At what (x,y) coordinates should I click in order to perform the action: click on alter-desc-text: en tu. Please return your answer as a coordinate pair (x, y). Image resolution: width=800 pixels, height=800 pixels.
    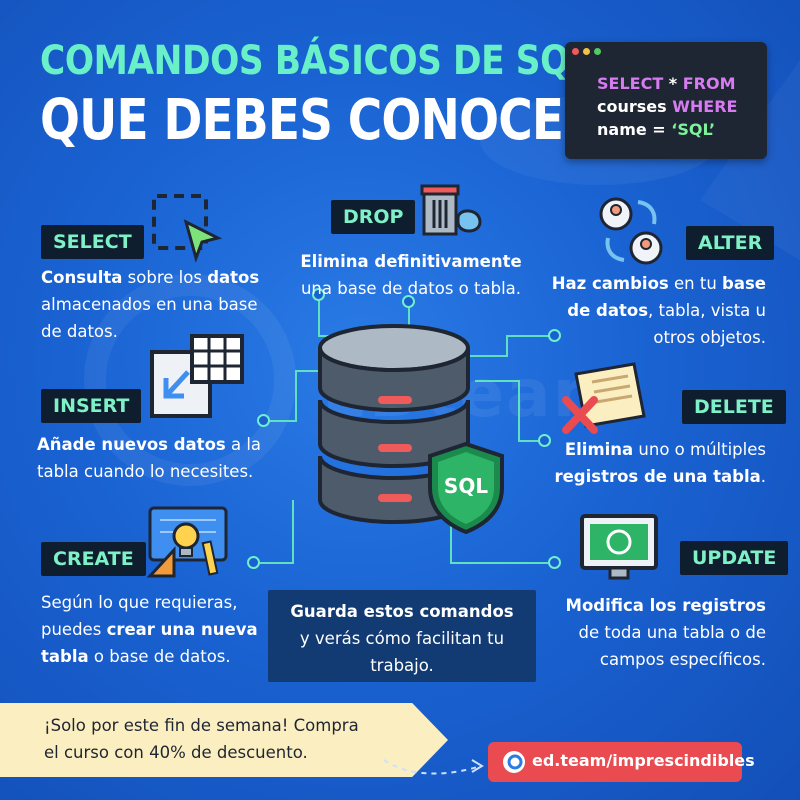
    Looking at the image, I should click on (695, 283).